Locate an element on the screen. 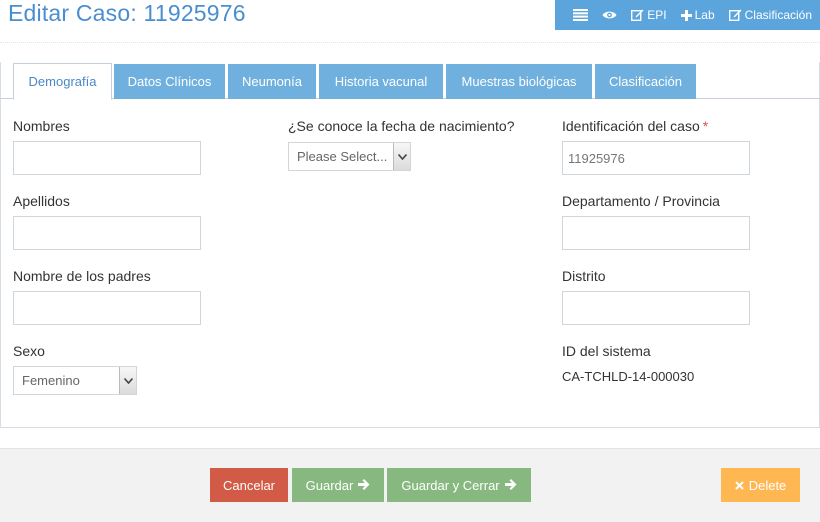 The image size is (820, 522). nombres-label: Nombres is located at coordinates (41, 126).